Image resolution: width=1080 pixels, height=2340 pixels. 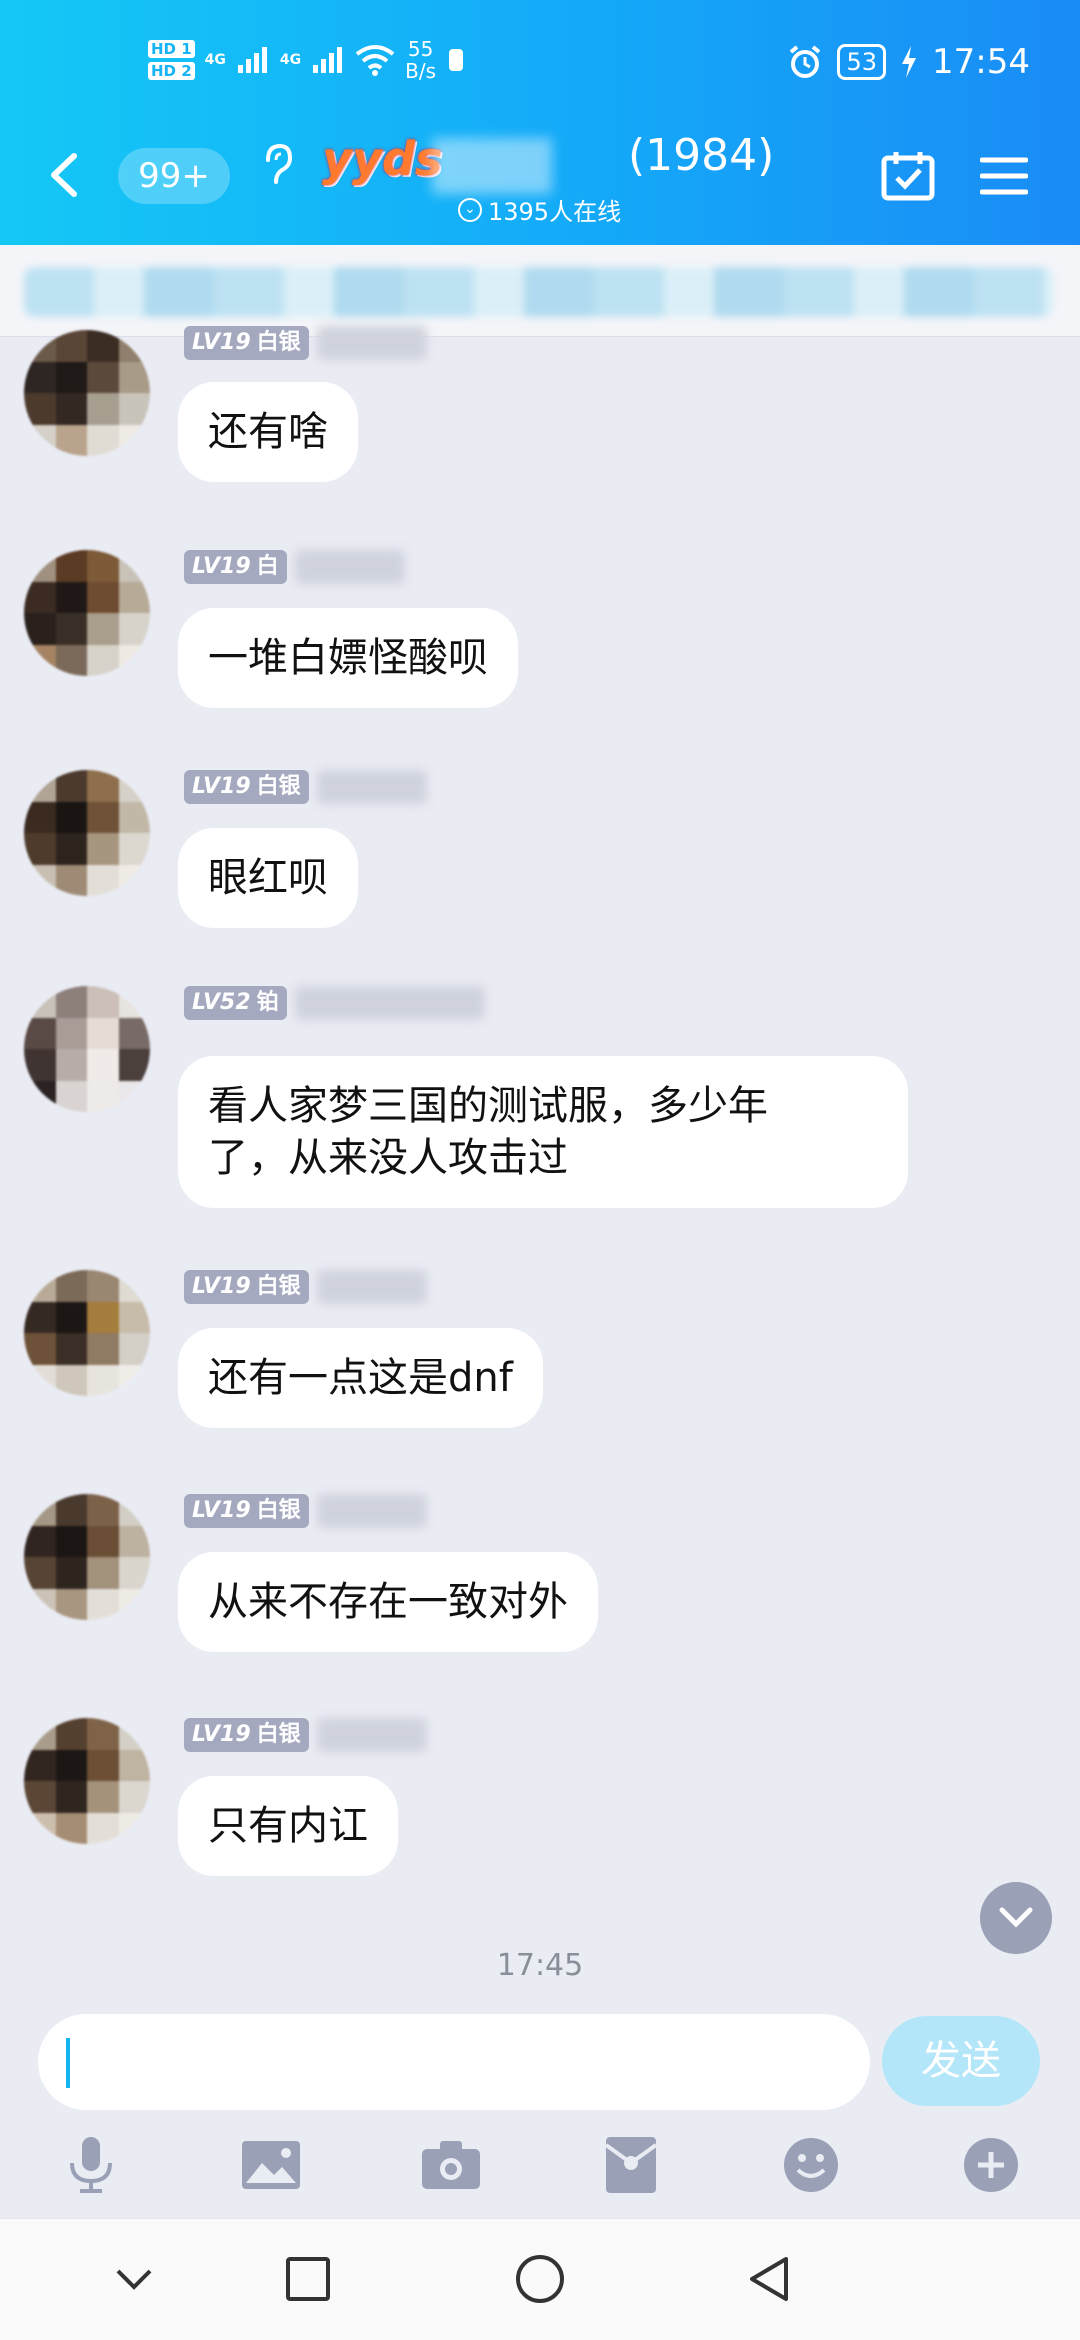 I want to click on notification-icon, so click(x=456, y=60).